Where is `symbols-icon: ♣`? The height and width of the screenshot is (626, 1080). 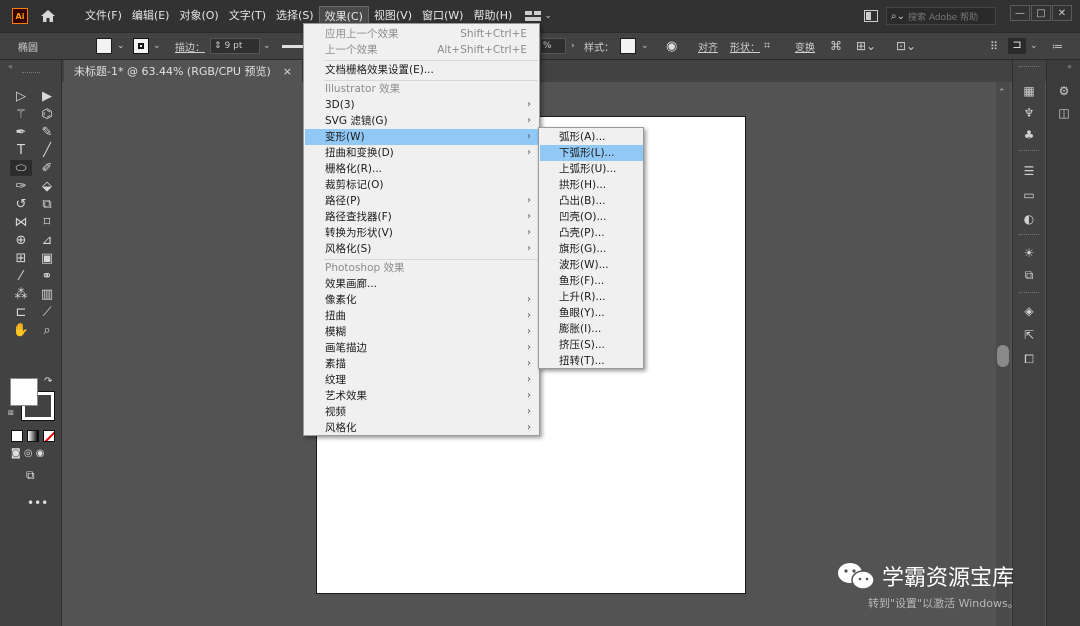
symbols-icon: ♣ is located at coordinates (1029, 135).